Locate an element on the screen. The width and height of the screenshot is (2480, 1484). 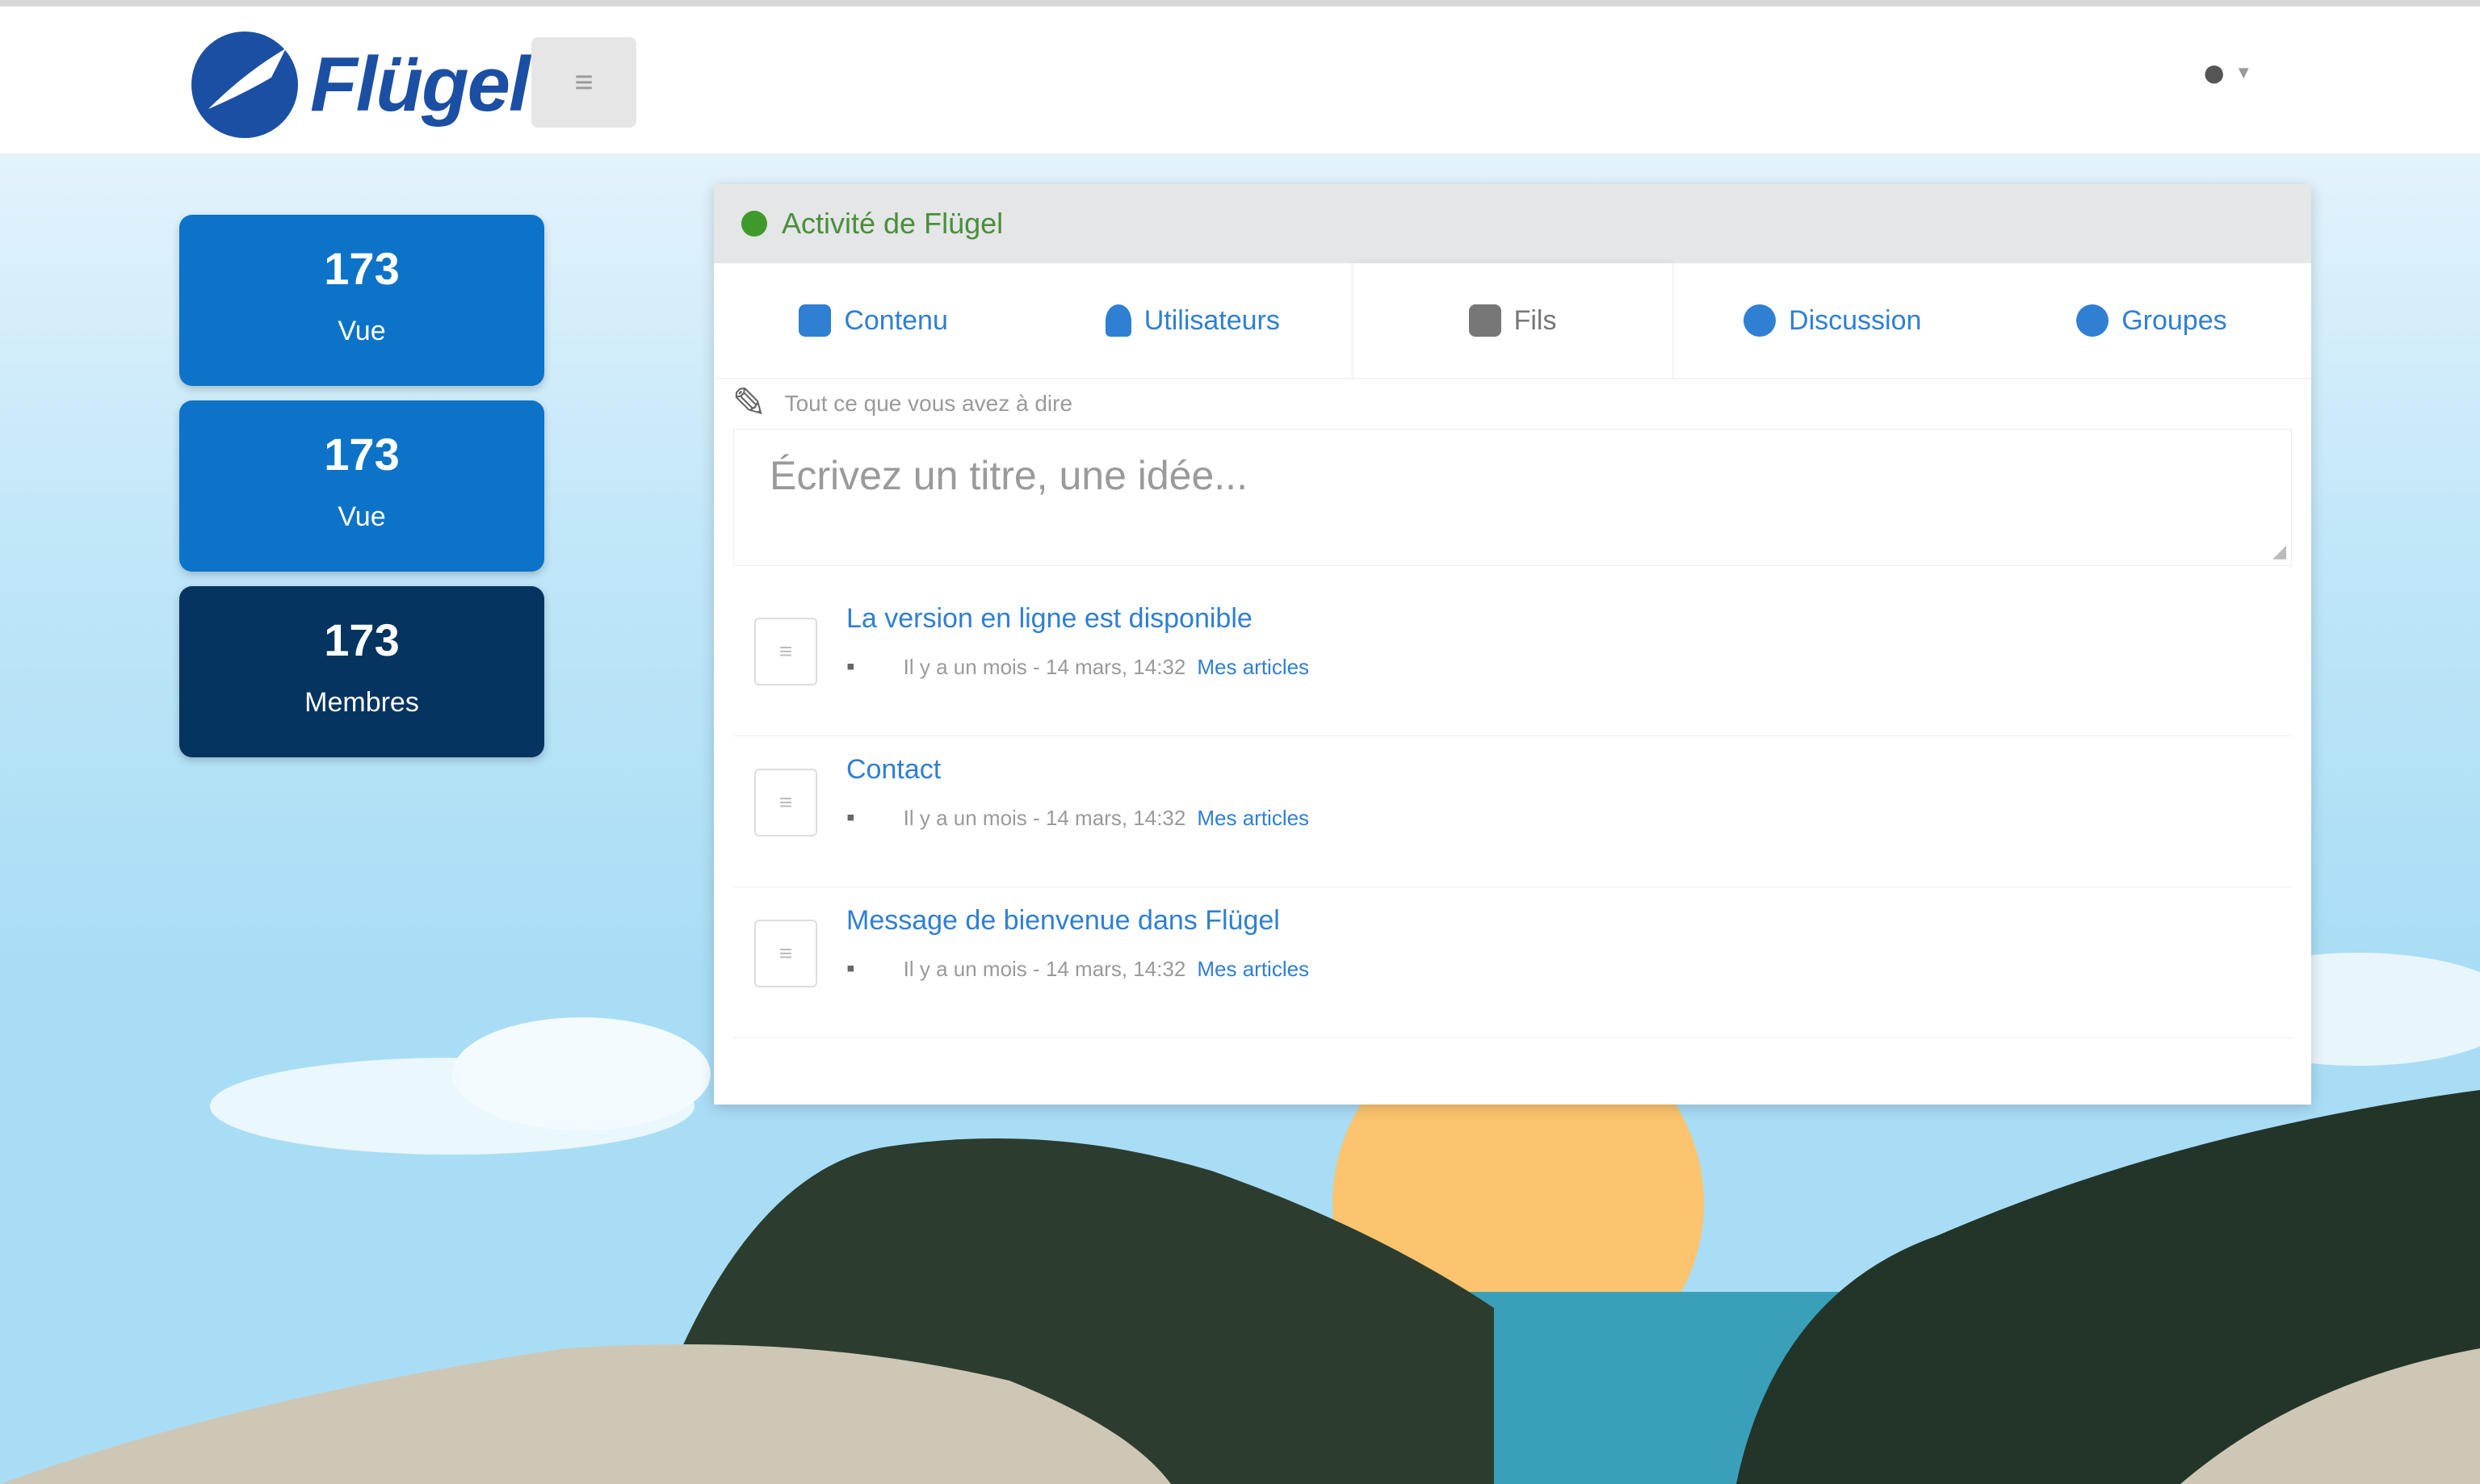
logo: Flügel is located at coordinates (357, 84).